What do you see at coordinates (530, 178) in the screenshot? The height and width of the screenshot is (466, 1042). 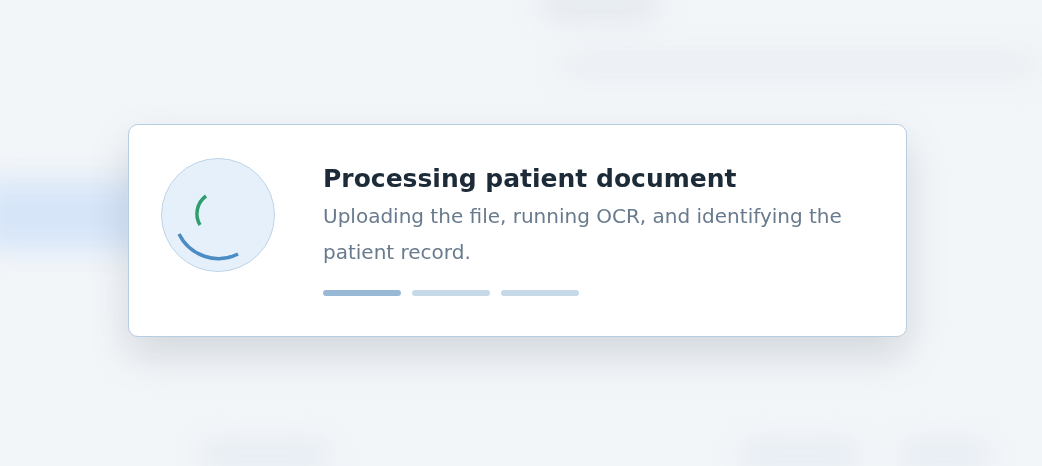 I see `dialog-title: Processing patient document` at bounding box center [530, 178].